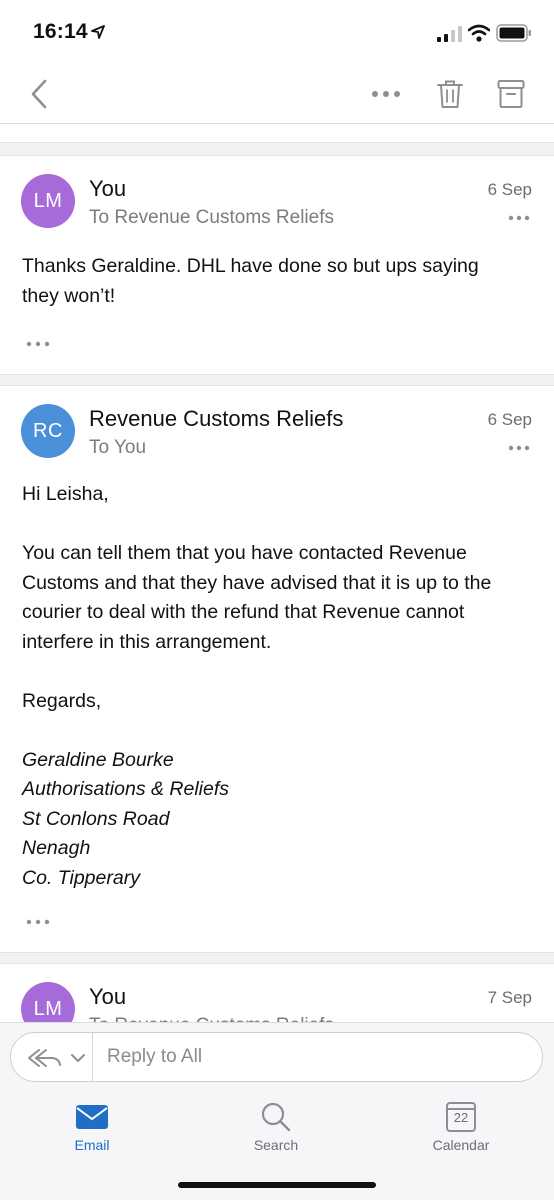 This screenshot has width=554, height=1200. I want to click on archive-button, so click(511, 94).